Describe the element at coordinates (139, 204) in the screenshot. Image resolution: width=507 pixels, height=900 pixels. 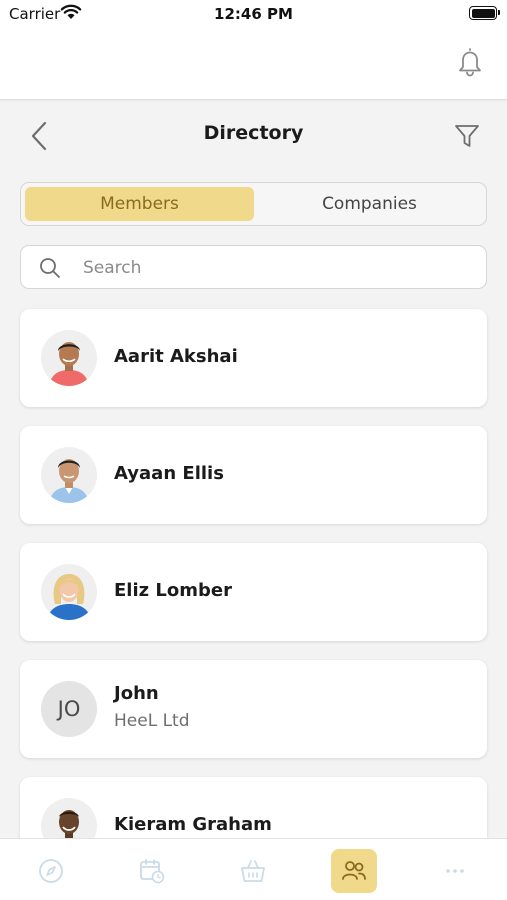
I see `tab-members: Members` at that location.